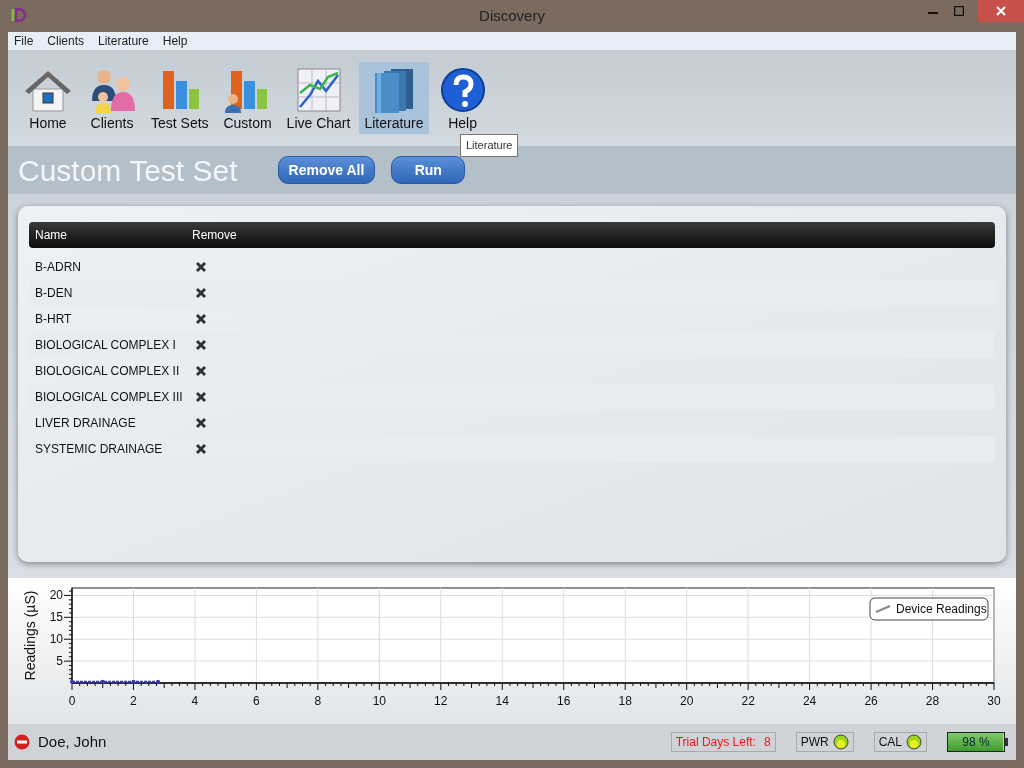 The width and height of the screenshot is (1024, 768). I want to click on menu-item: Clients, so click(66, 41).